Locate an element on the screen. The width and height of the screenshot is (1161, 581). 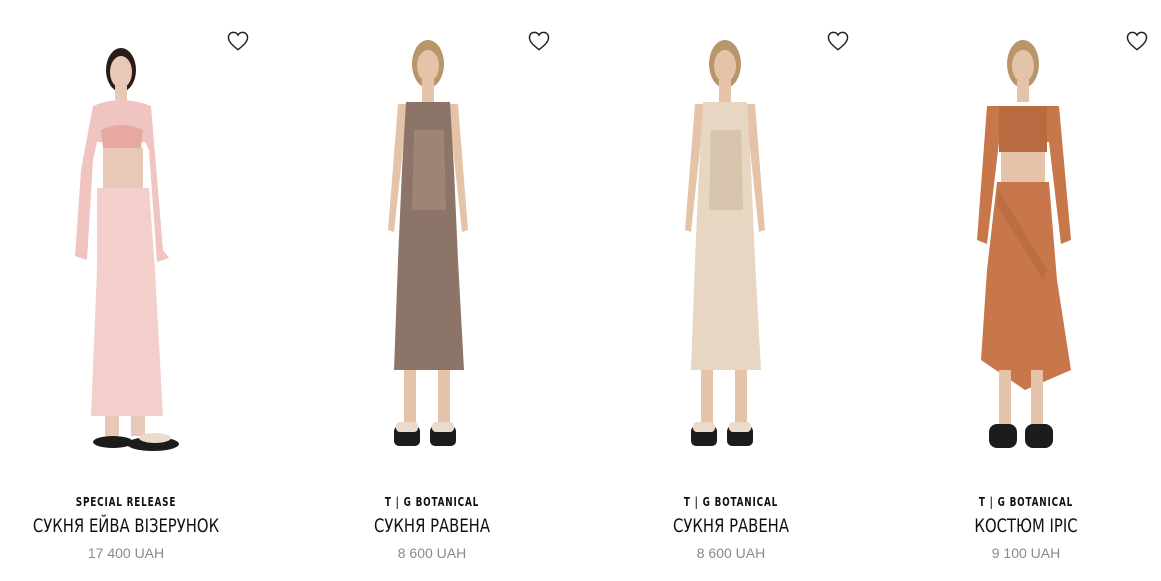
product-info: T | G BOTANICAL КОСТЮМ ІРІС 9 100 UAH is located at coordinates (1018, 528).